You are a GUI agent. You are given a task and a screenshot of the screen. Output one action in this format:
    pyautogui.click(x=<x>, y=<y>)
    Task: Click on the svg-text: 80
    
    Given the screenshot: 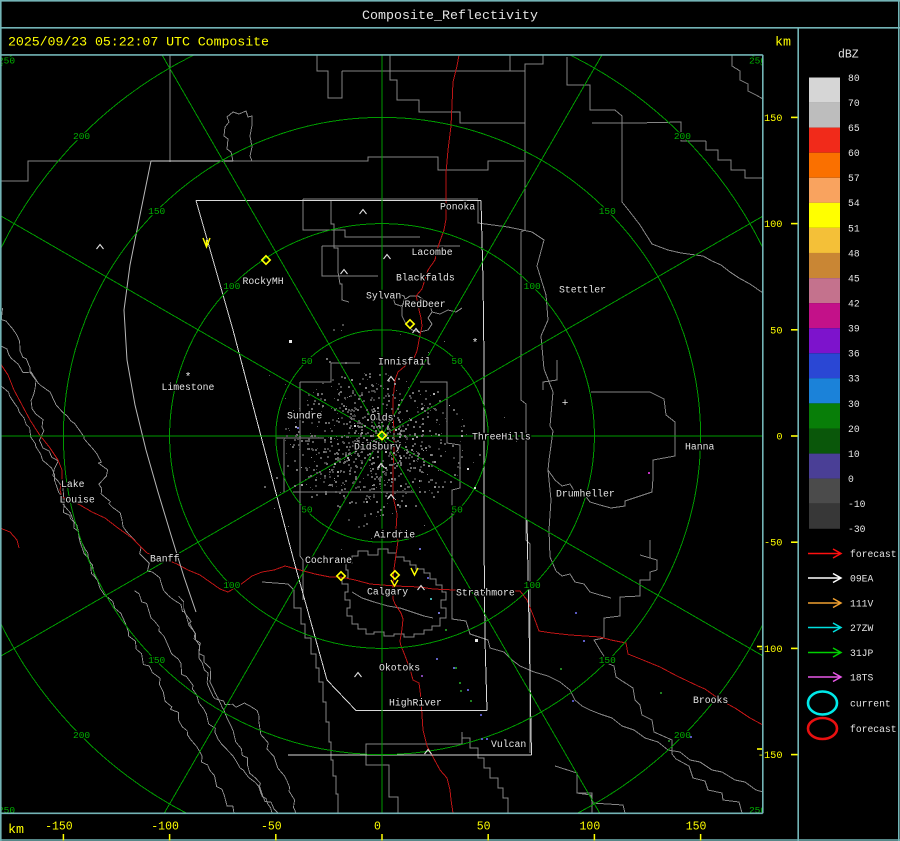 What is the action you would take?
    pyautogui.click(x=854, y=78)
    